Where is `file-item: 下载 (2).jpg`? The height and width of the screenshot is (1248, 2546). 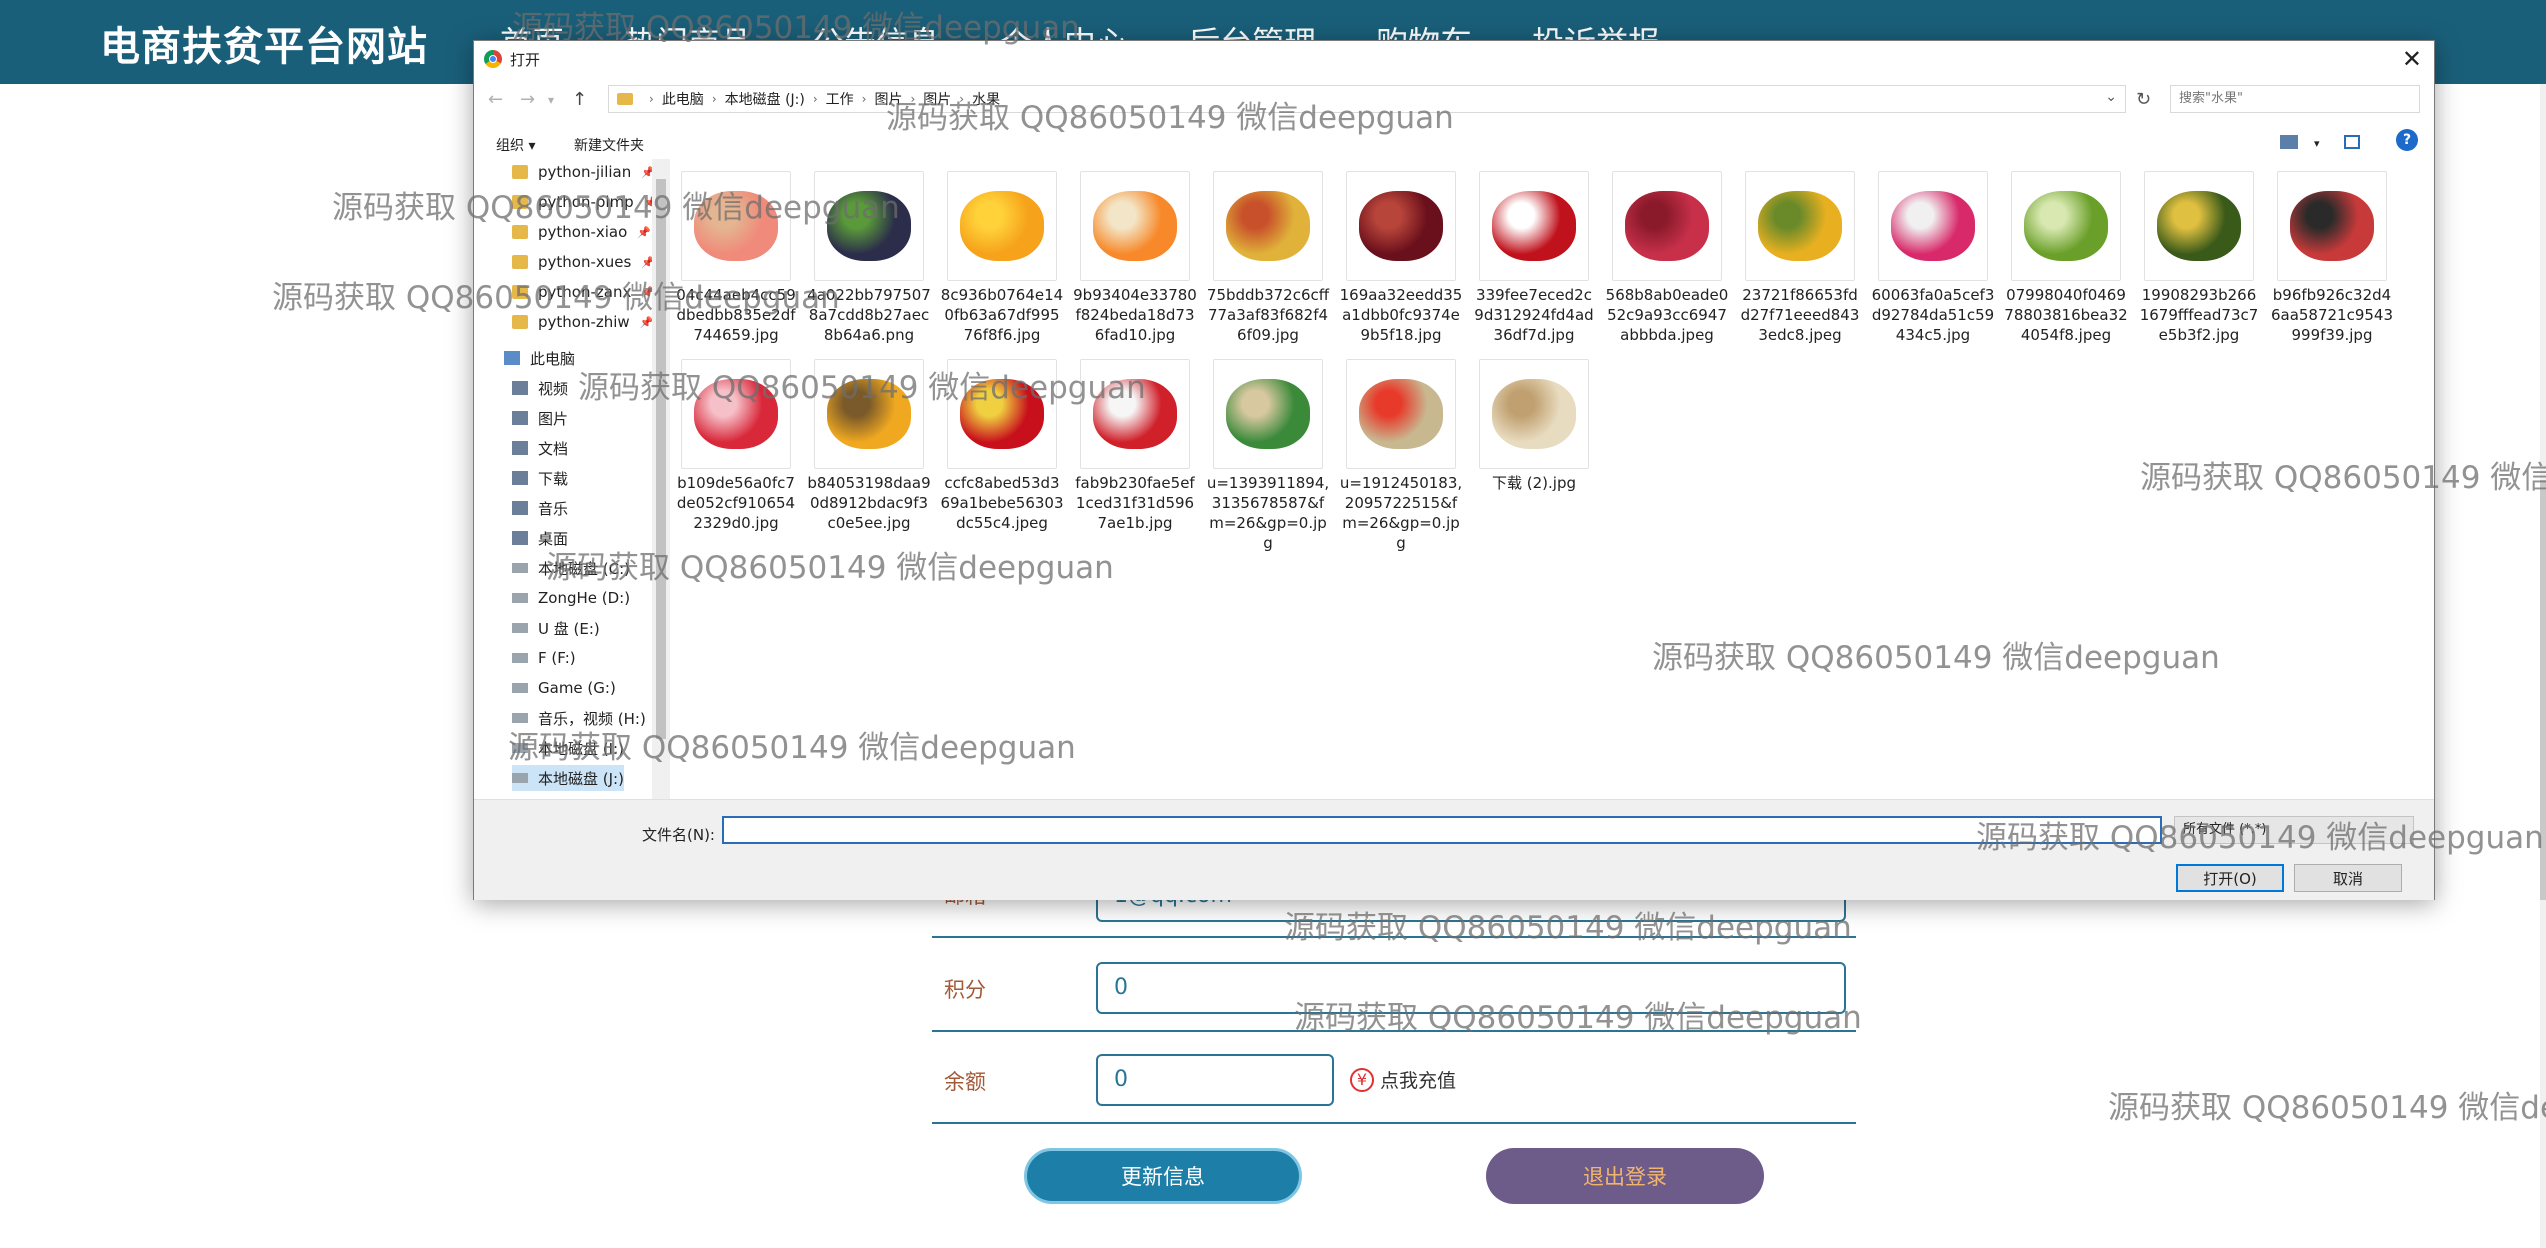
file-item: 下载 (2).jpg is located at coordinates (1534, 426).